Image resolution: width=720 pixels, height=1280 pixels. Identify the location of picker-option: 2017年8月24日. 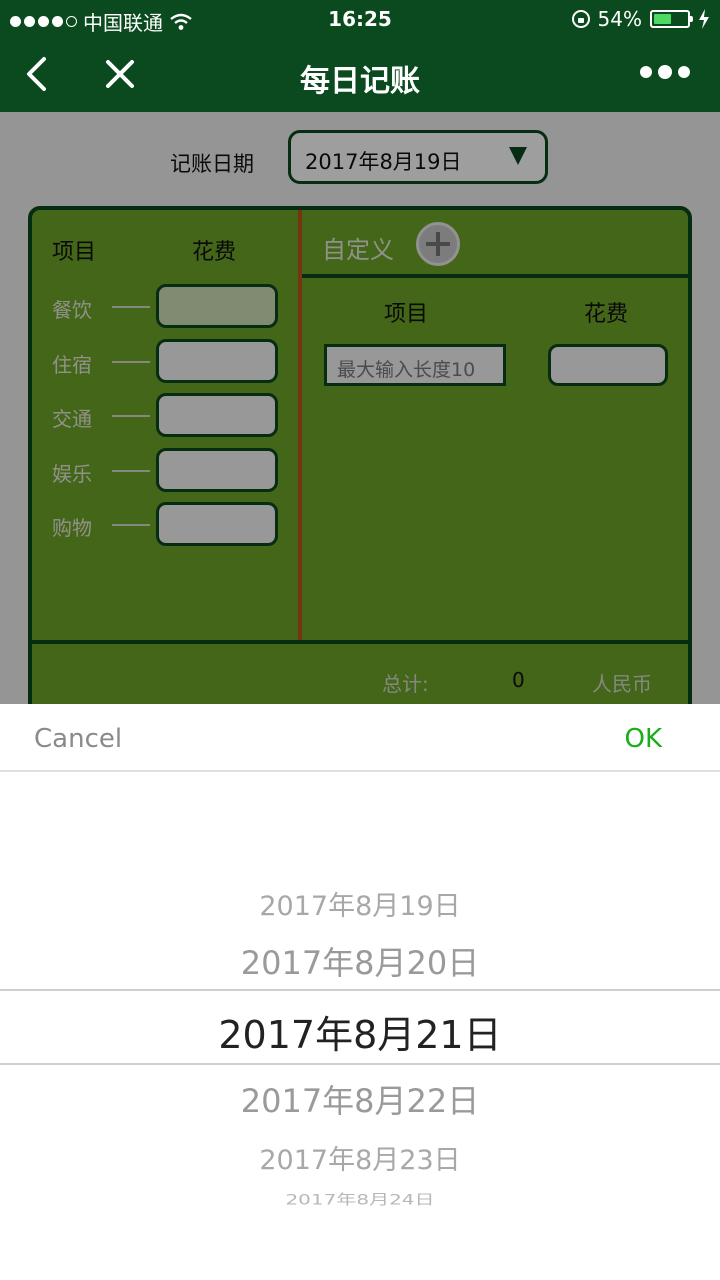
(360, 1198).